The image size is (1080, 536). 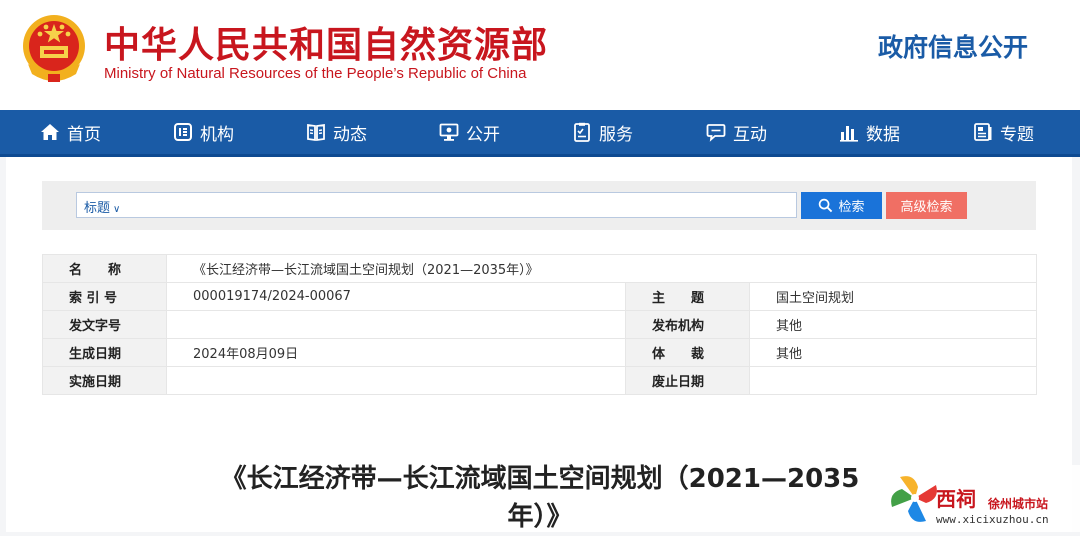 I want to click on search-scope-label: 标题, so click(x=97, y=208).